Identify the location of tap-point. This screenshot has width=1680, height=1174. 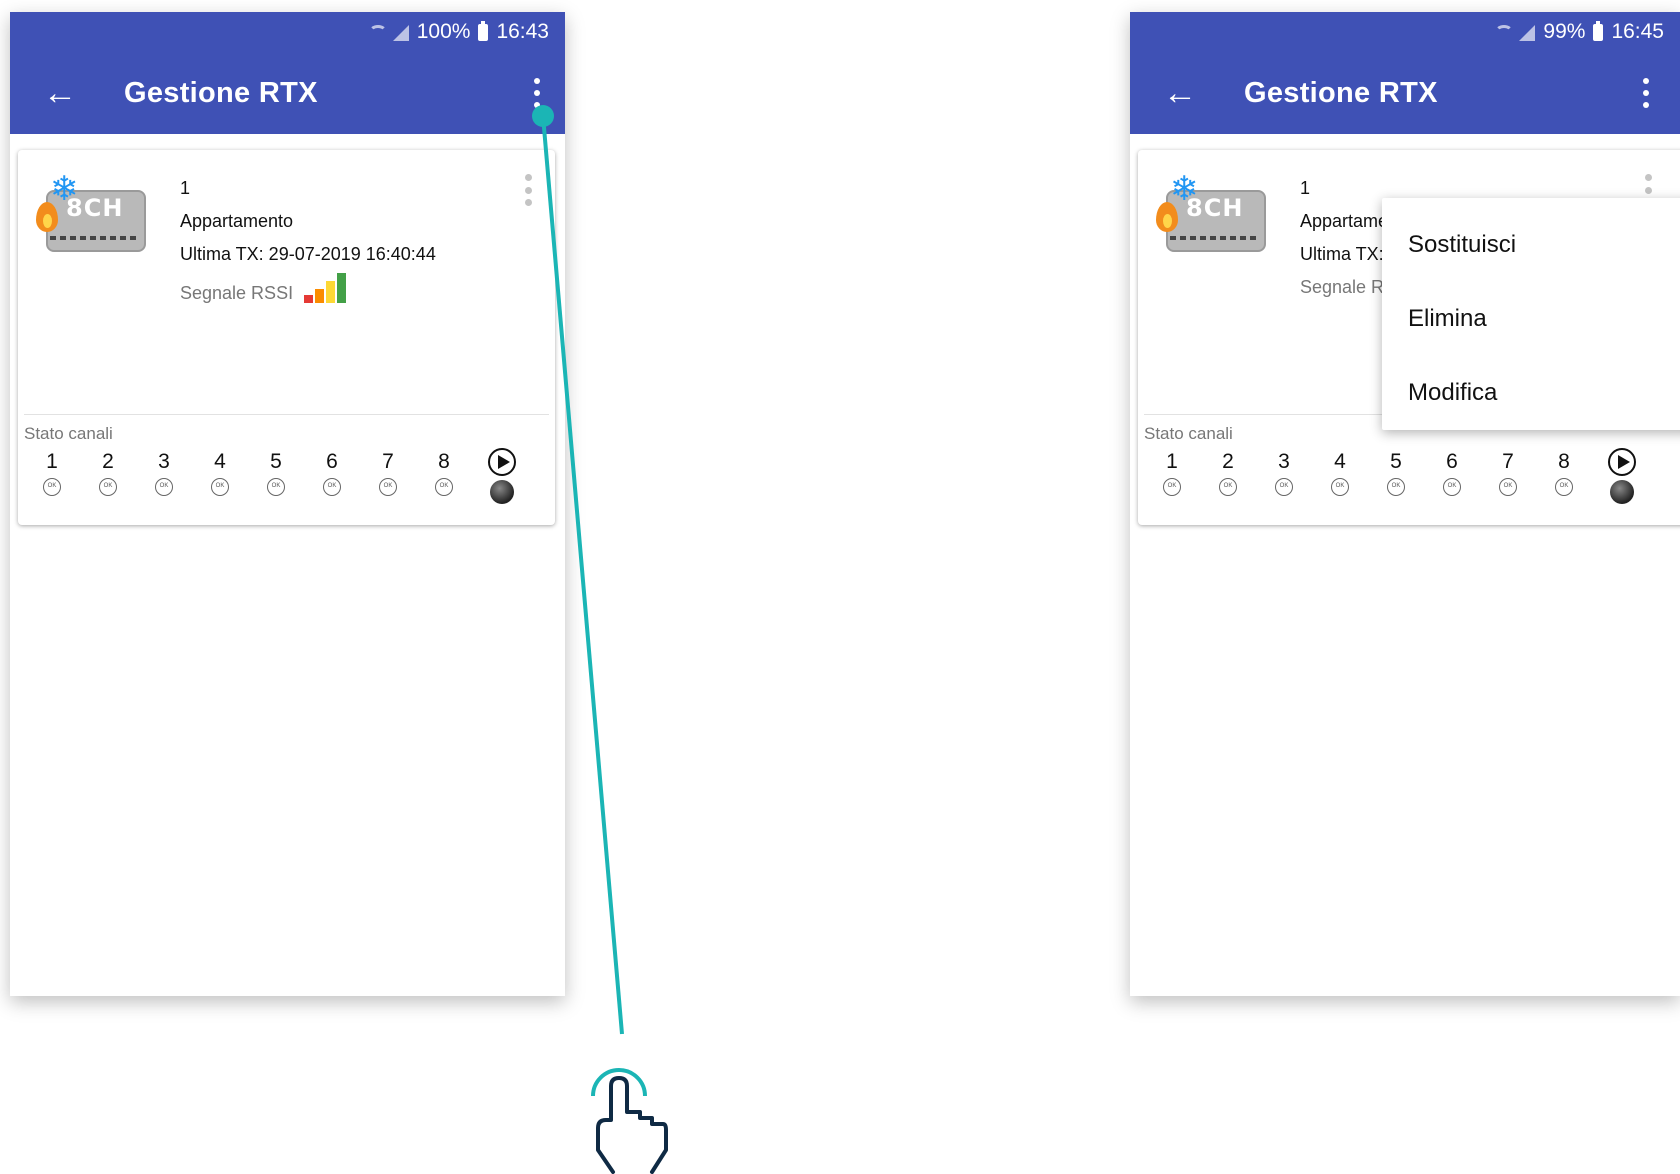
(543, 116).